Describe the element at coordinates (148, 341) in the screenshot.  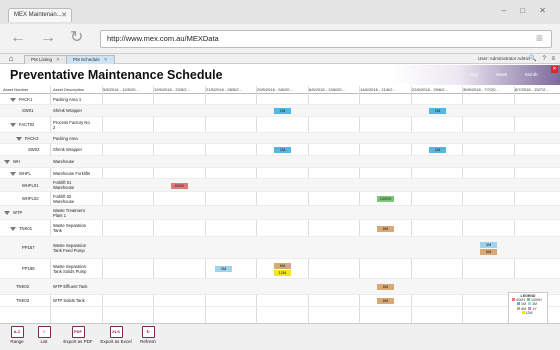
I see `refresh-label: Refresh` at that location.